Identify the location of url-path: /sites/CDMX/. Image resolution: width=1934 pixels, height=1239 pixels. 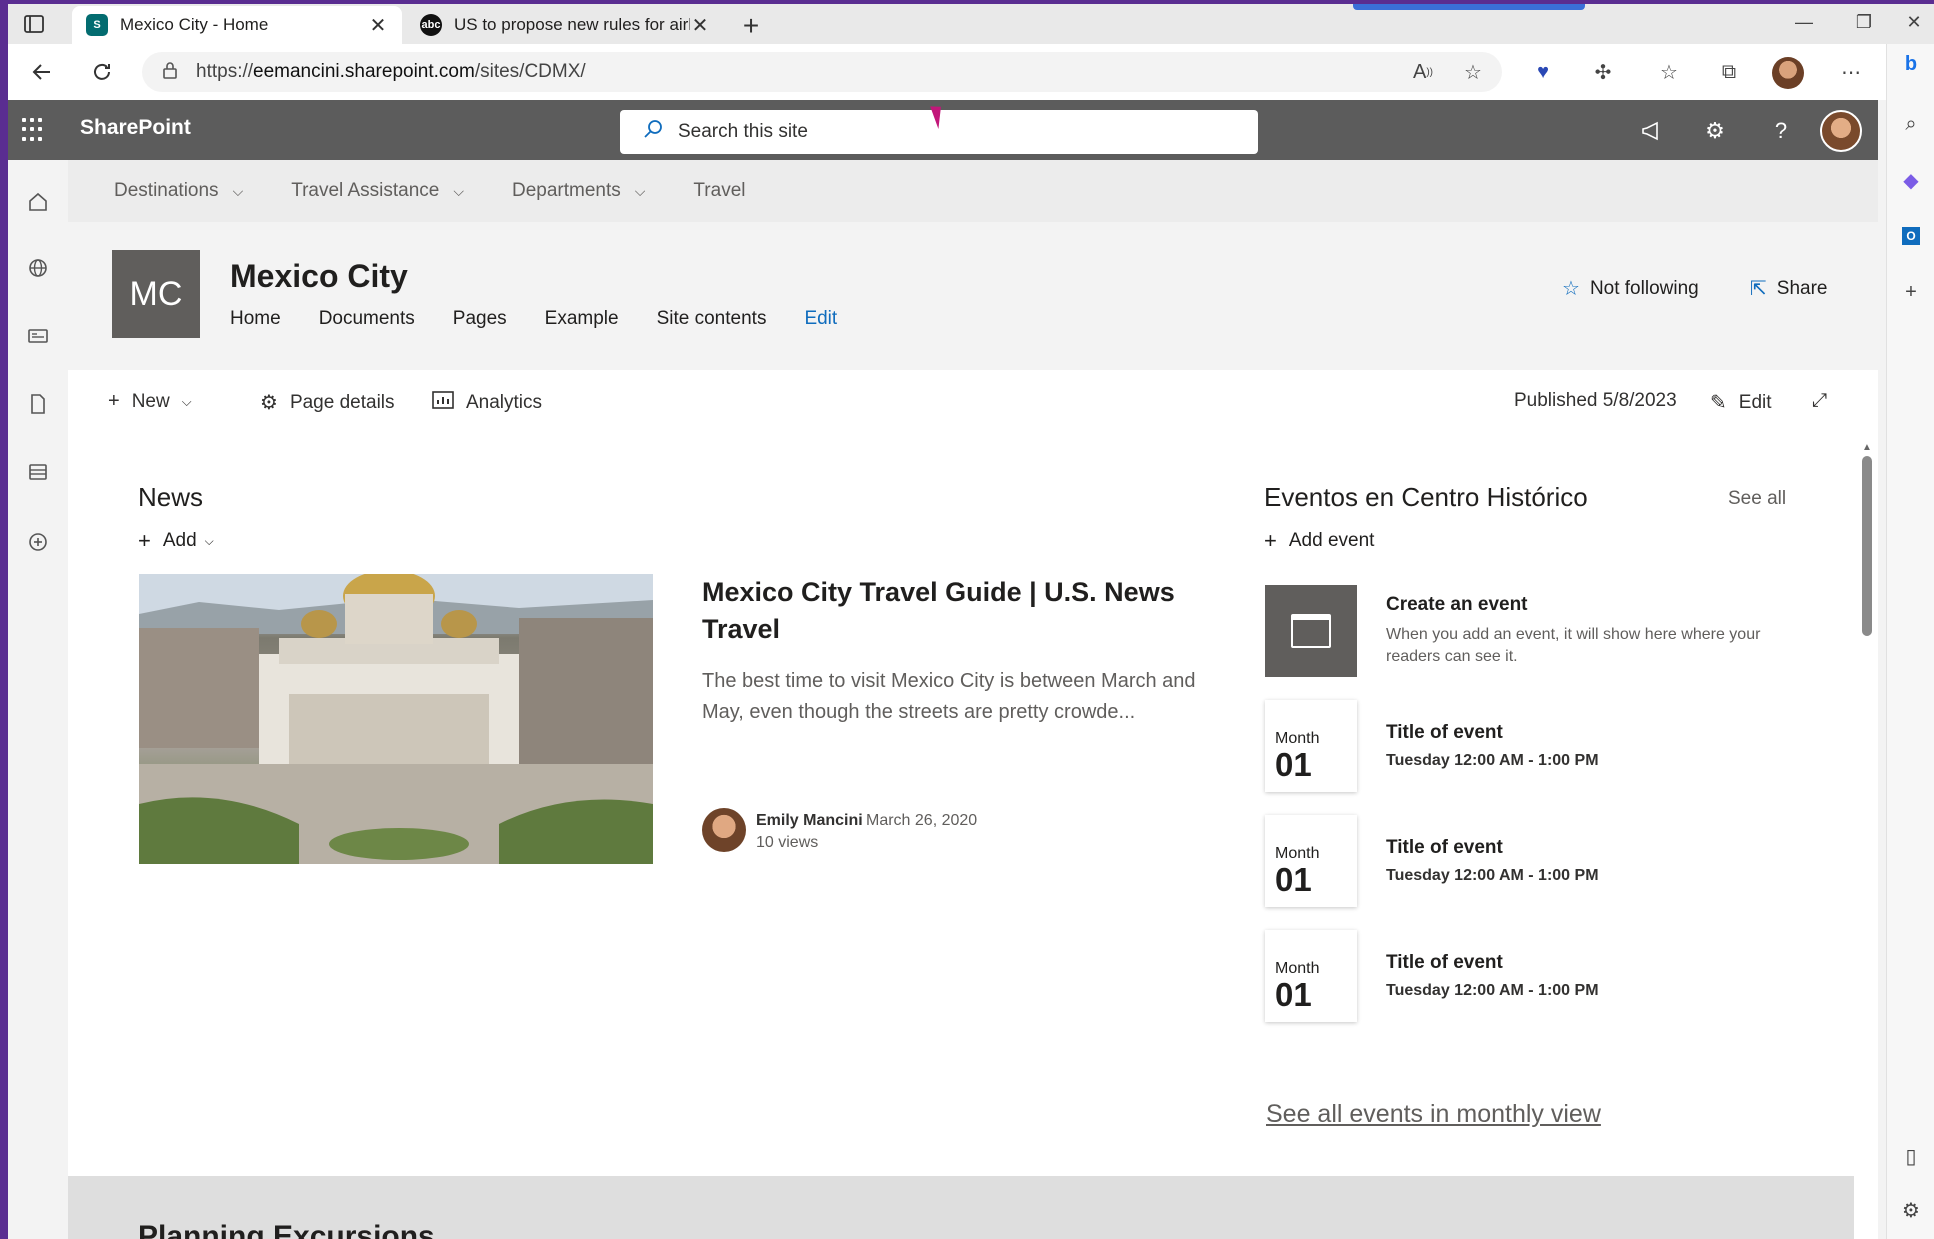
(530, 71).